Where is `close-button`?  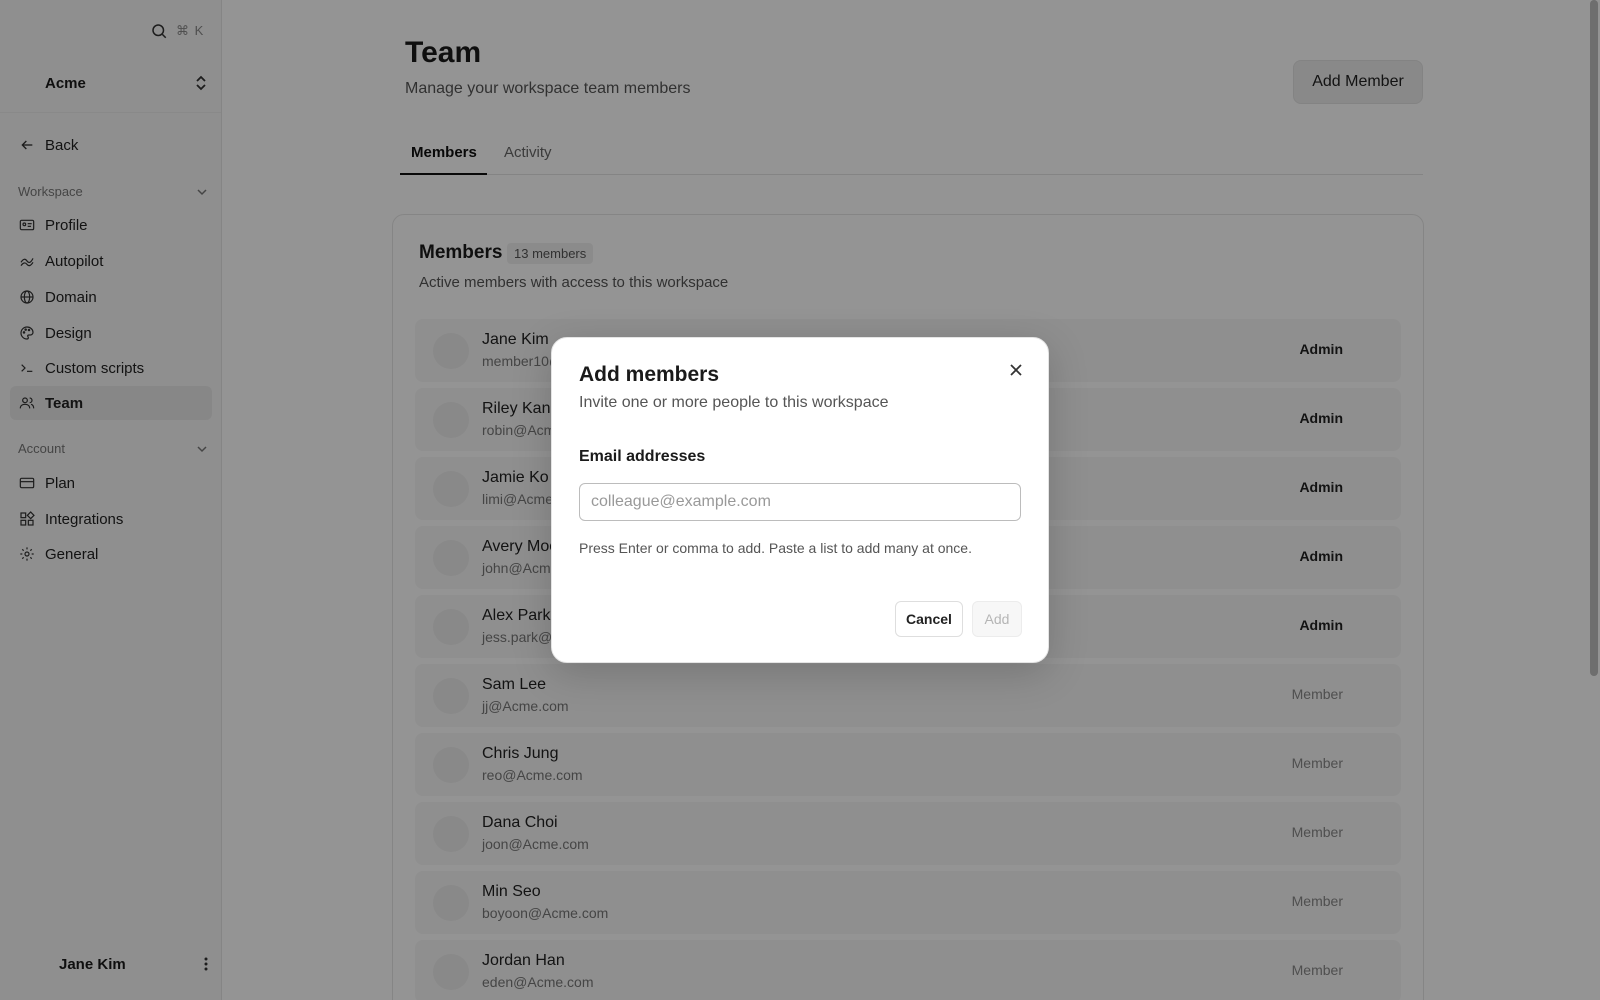
close-button is located at coordinates (1016, 370).